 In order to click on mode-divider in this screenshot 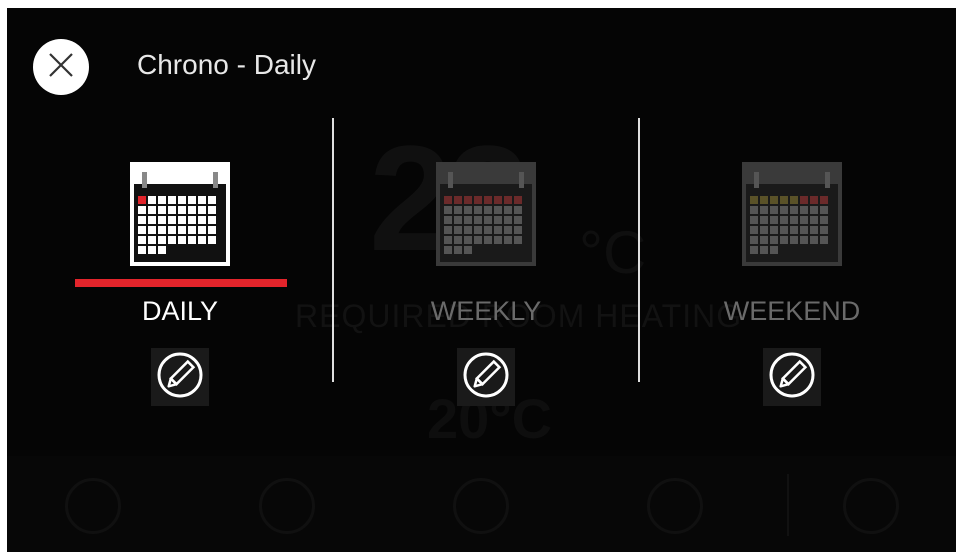, I will do `click(333, 250)`.